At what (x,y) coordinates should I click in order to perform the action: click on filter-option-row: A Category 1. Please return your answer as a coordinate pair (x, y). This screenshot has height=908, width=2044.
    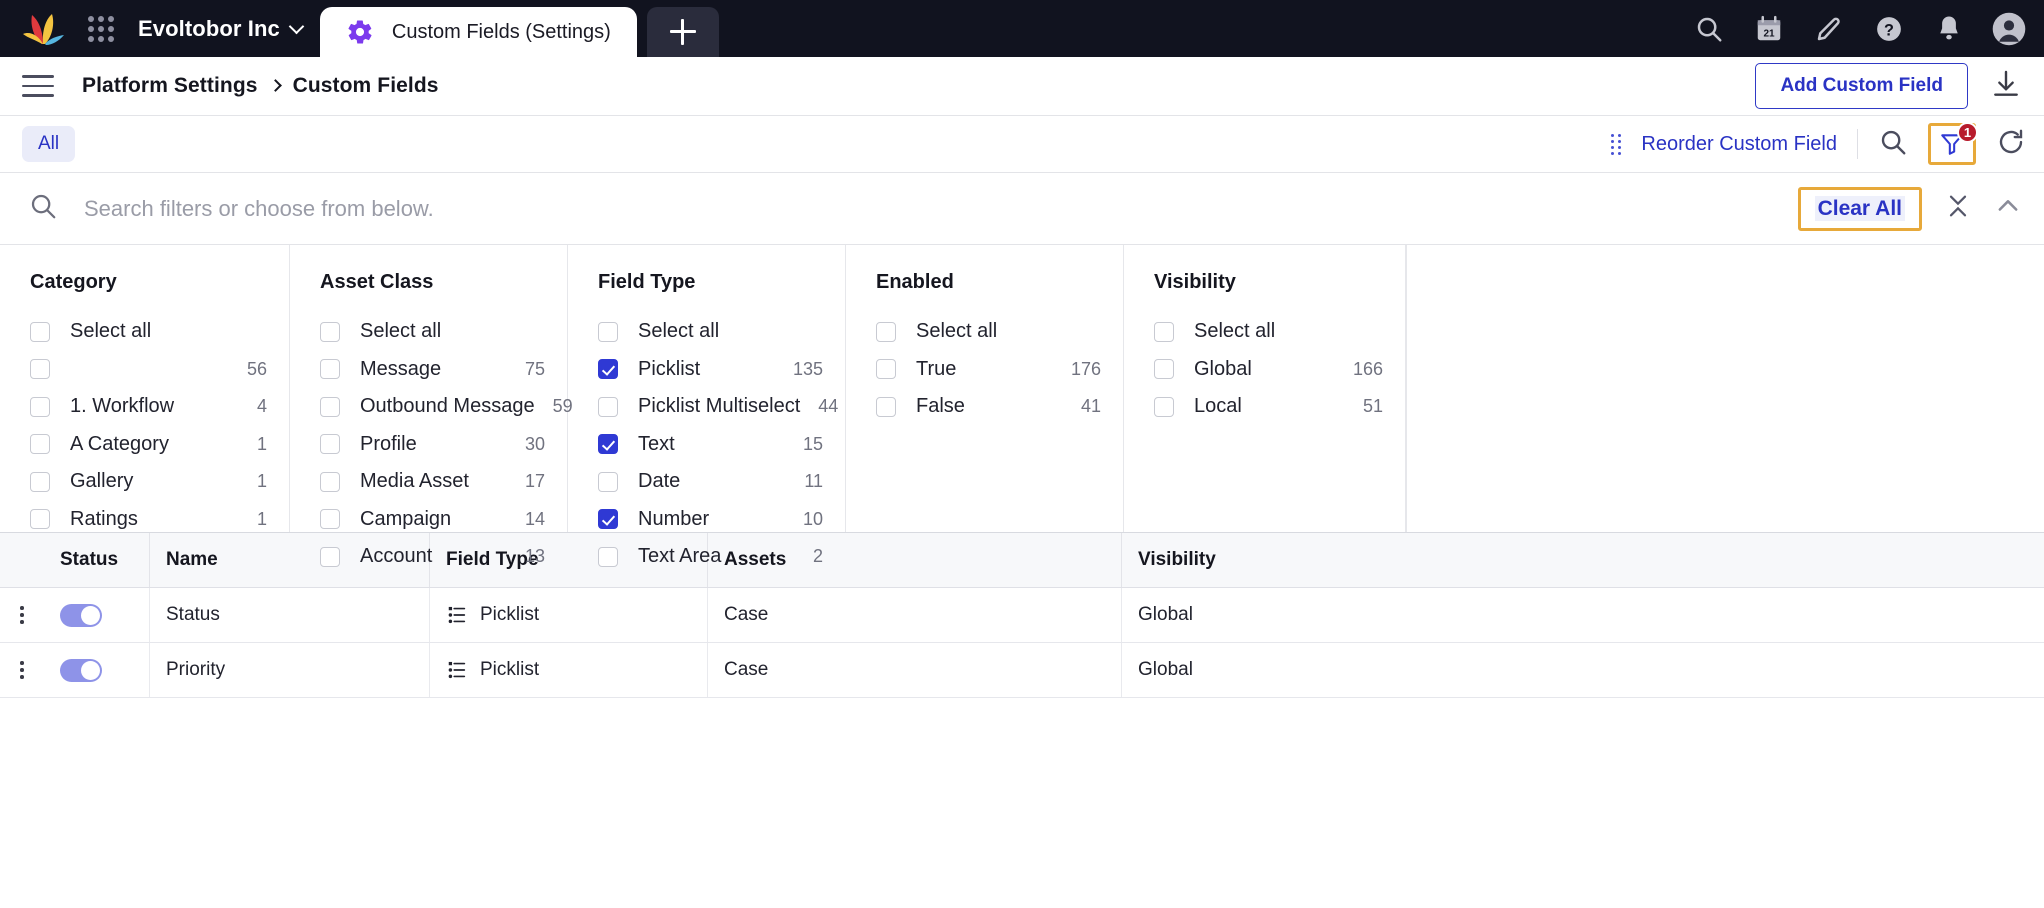
    Looking at the image, I should click on (148, 445).